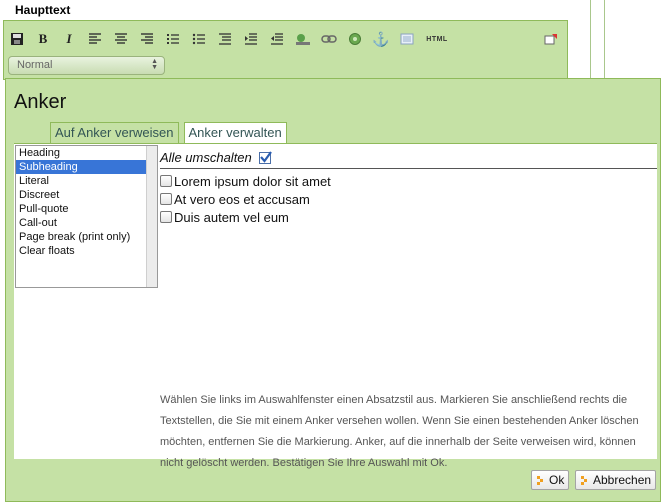  I want to click on outdent-icon, so click(225, 39).